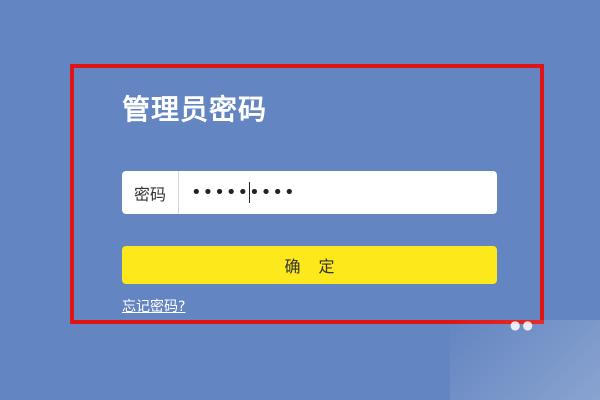 This screenshot has width=600, height=400. I want to click on page-title: 管理员密码, so click(195, 109).